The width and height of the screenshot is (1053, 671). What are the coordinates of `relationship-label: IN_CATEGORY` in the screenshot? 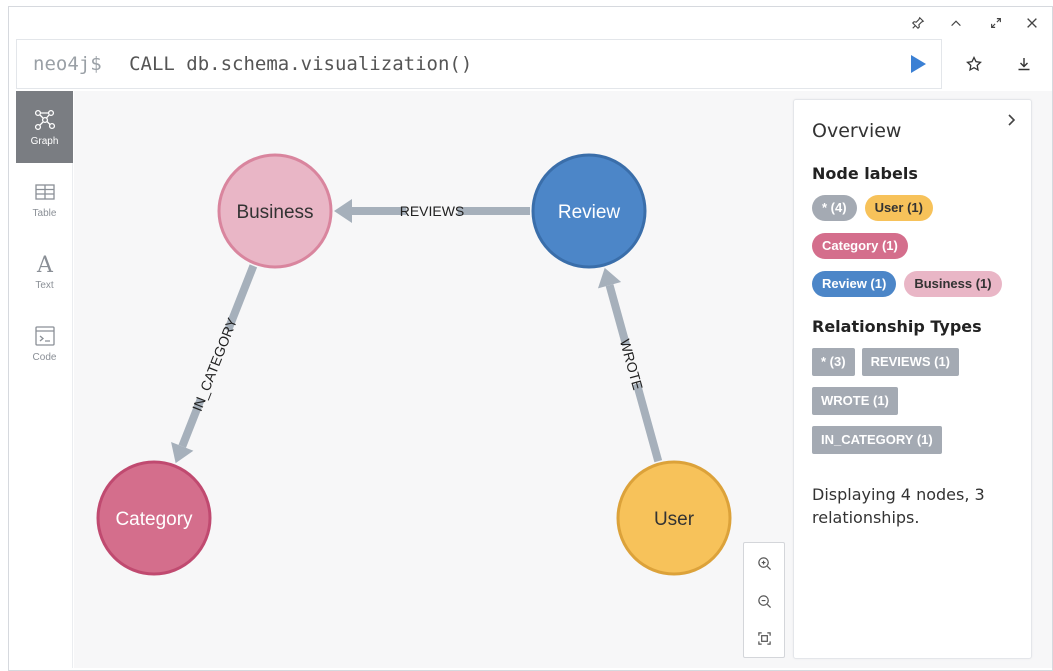 It's located at (214, 364).